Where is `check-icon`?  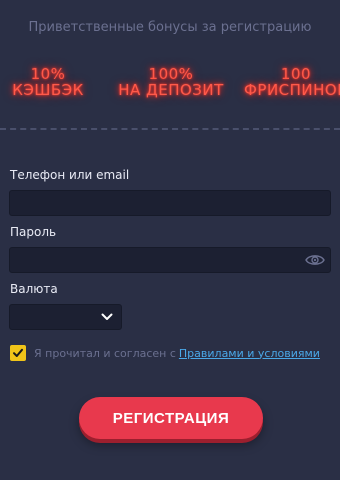
check-icon is located at coordinates (18, 352).